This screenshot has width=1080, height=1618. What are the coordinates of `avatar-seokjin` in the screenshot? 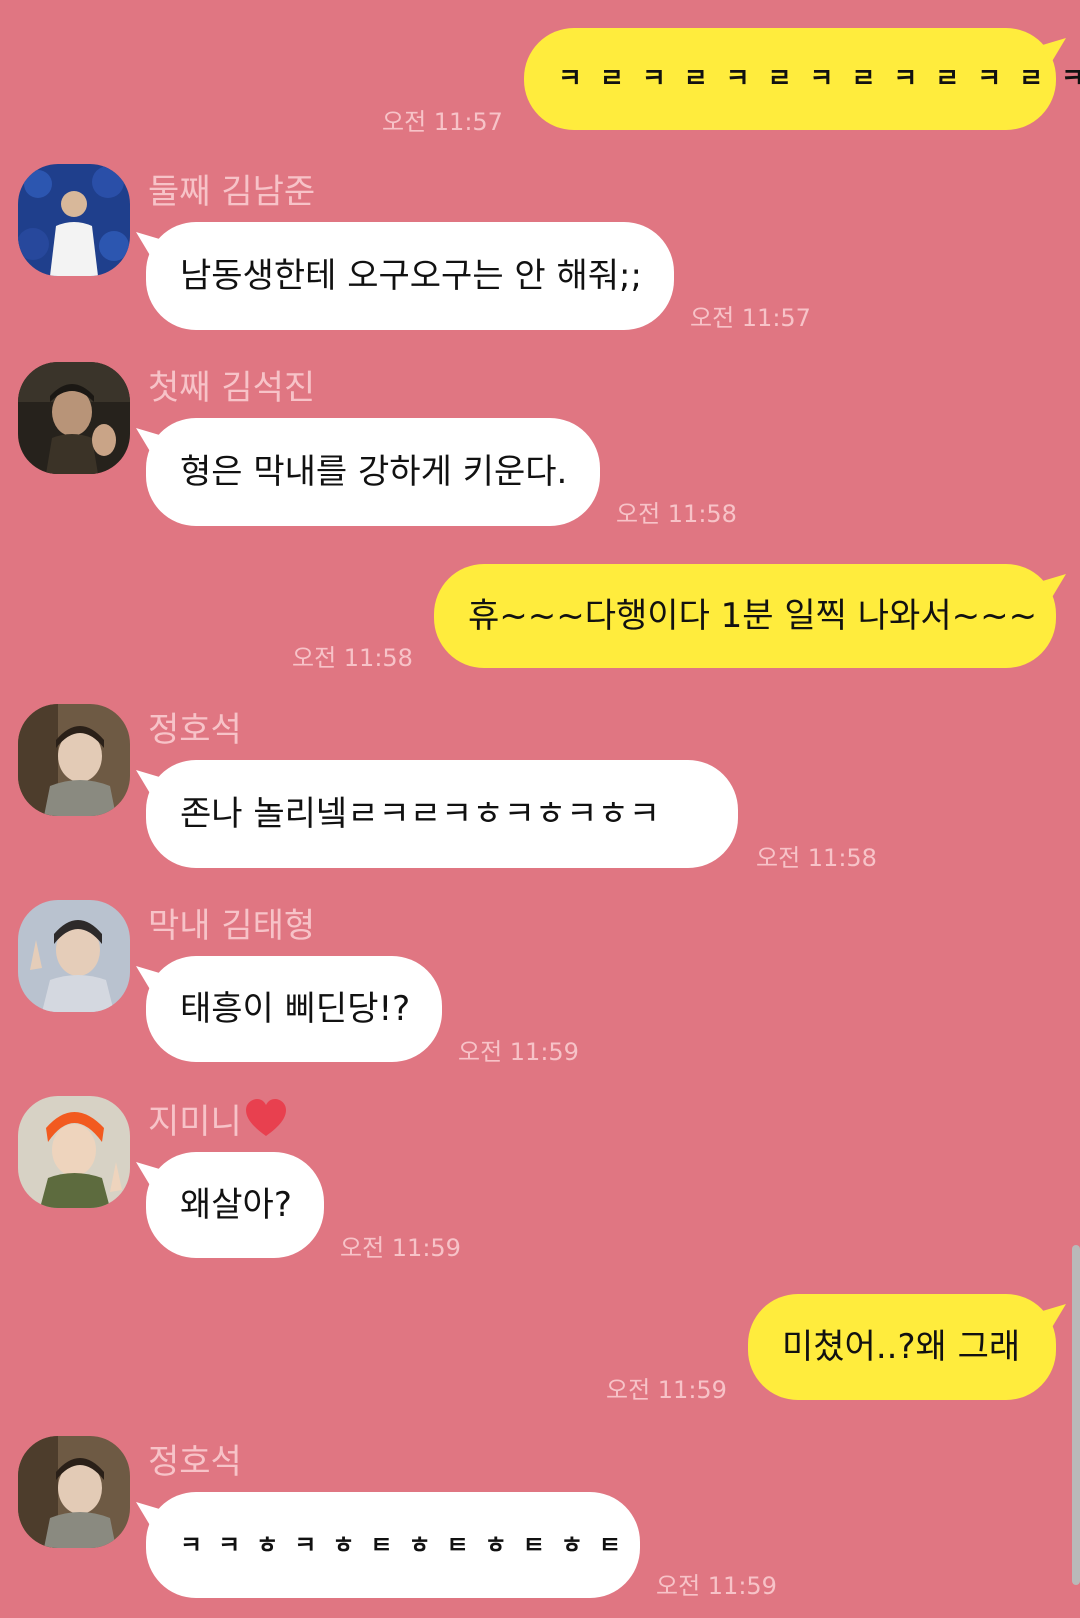 It's located at (74, 418).